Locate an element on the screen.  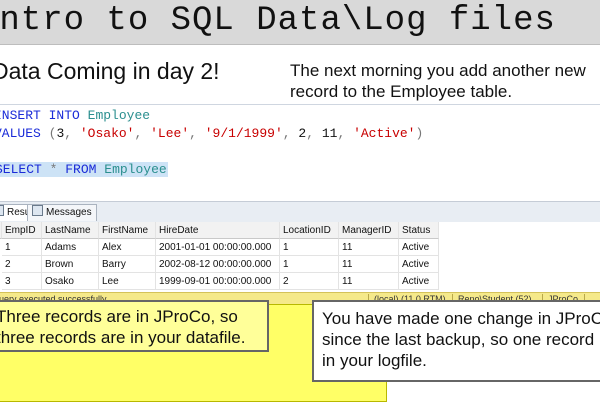
note-datafile-line-2: three records are in your datafile. is located at coordinates (123, 337).